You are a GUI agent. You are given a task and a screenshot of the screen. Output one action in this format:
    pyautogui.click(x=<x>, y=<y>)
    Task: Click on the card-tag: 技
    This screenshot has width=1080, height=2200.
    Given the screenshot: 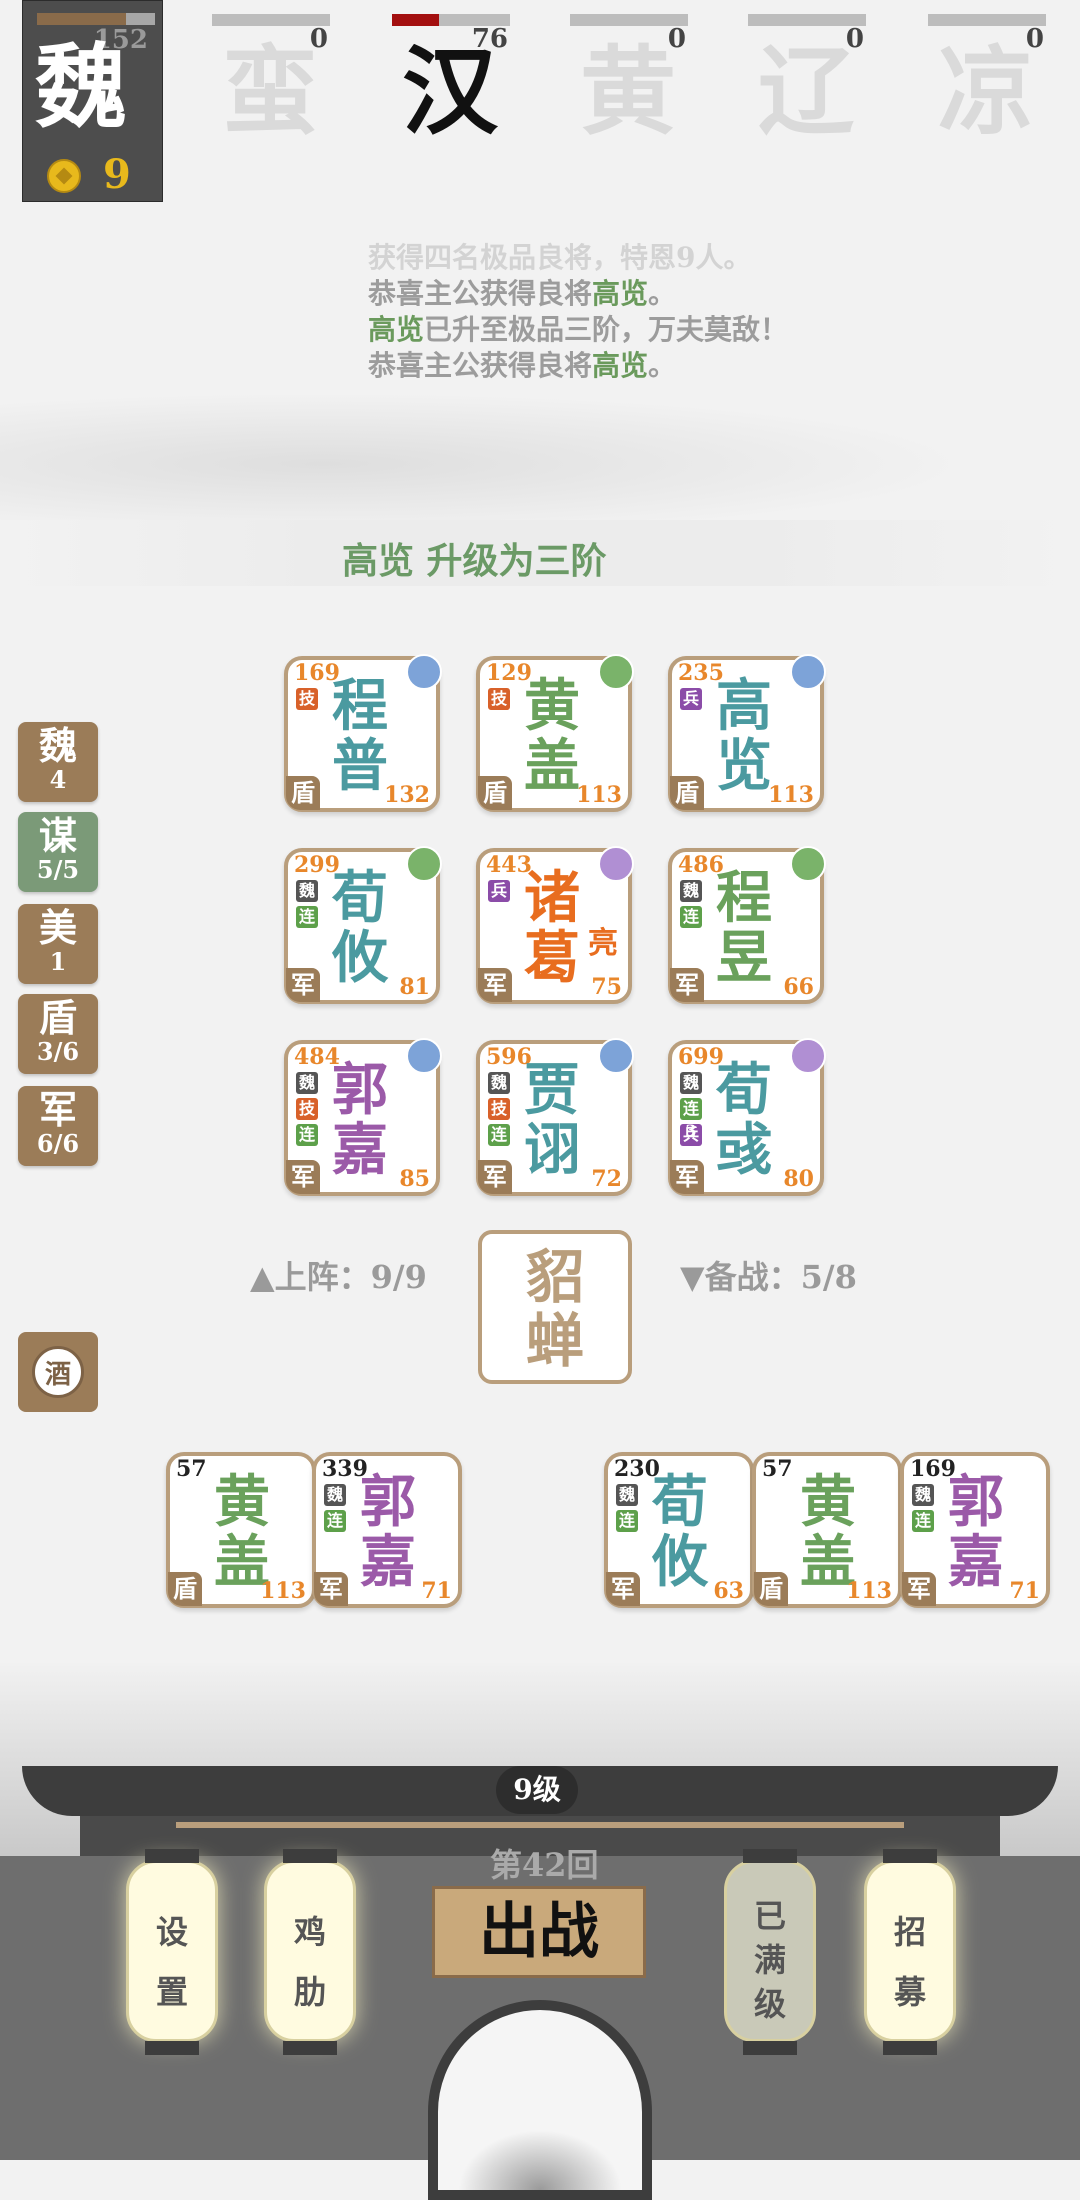 What is the action you would take?
    pyautogui.click(x=307, y=699)
    